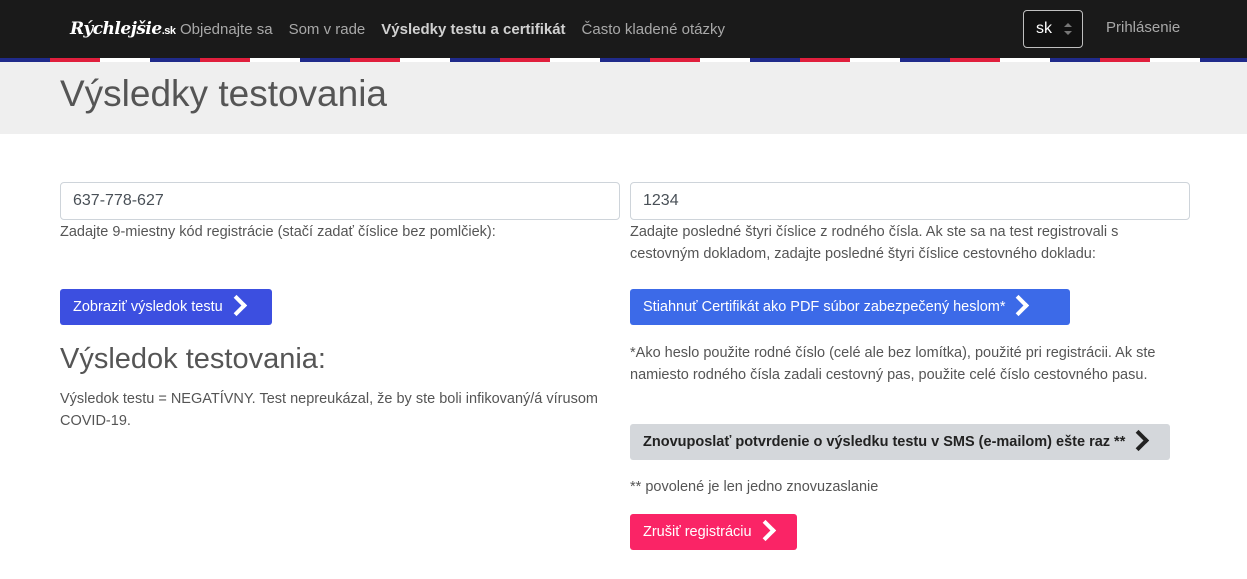 Image resolution: width=1247 pixels, height=579 pixels. I want to click on cancel-registration-label: Zrušiť registráciu, so click(697, 532).